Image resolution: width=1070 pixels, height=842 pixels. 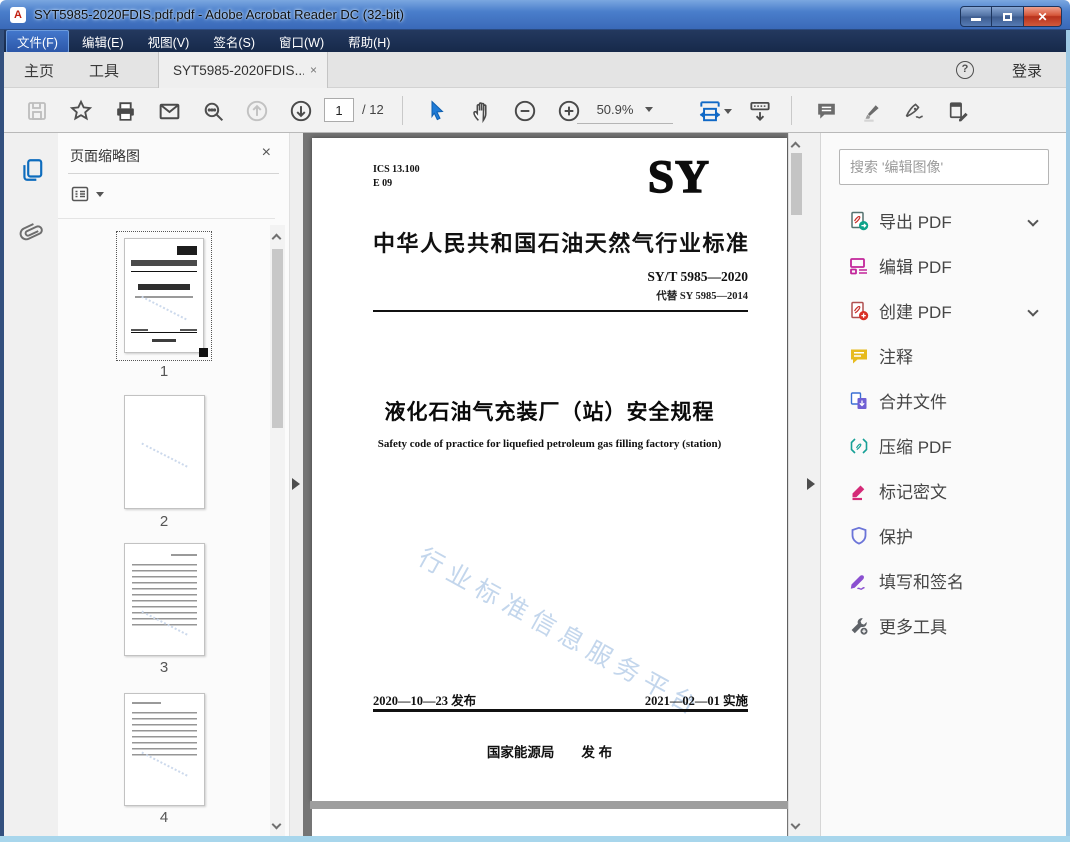 I want to click on effective-date: 2021—02—01 实施, so click(x=696, y=701).